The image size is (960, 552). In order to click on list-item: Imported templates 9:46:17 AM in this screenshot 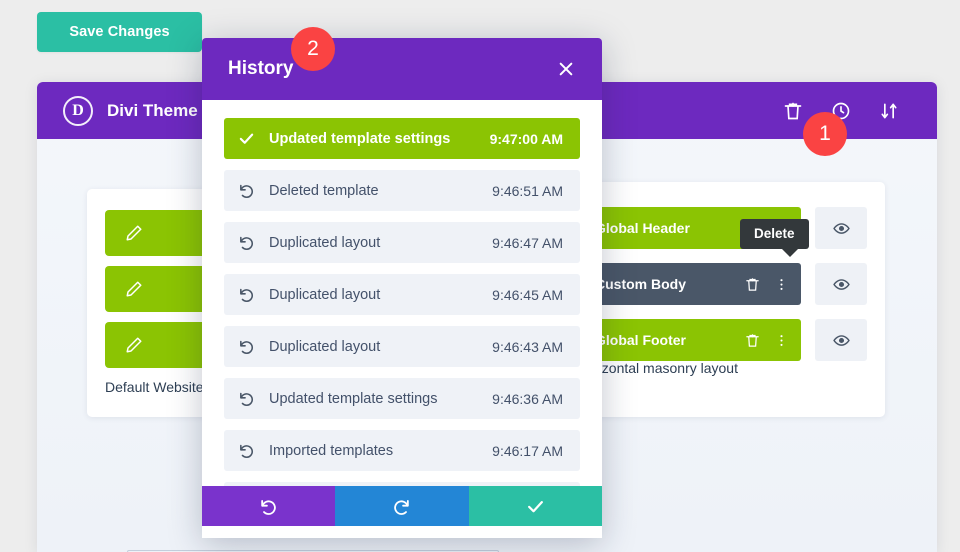, I will do `click(402, 450)`.